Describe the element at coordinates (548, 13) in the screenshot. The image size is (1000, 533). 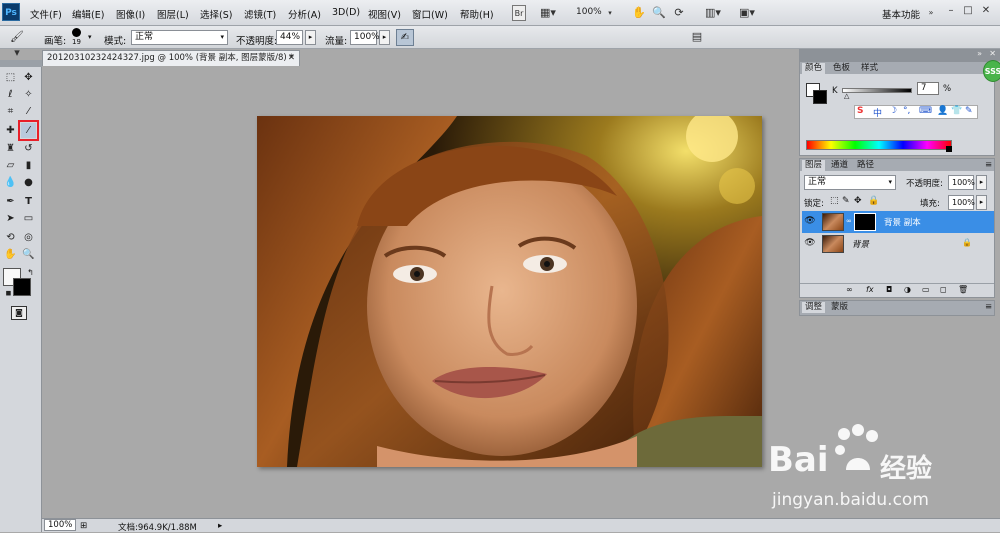
I see `view-extras-icon: ▦▾` at that location.